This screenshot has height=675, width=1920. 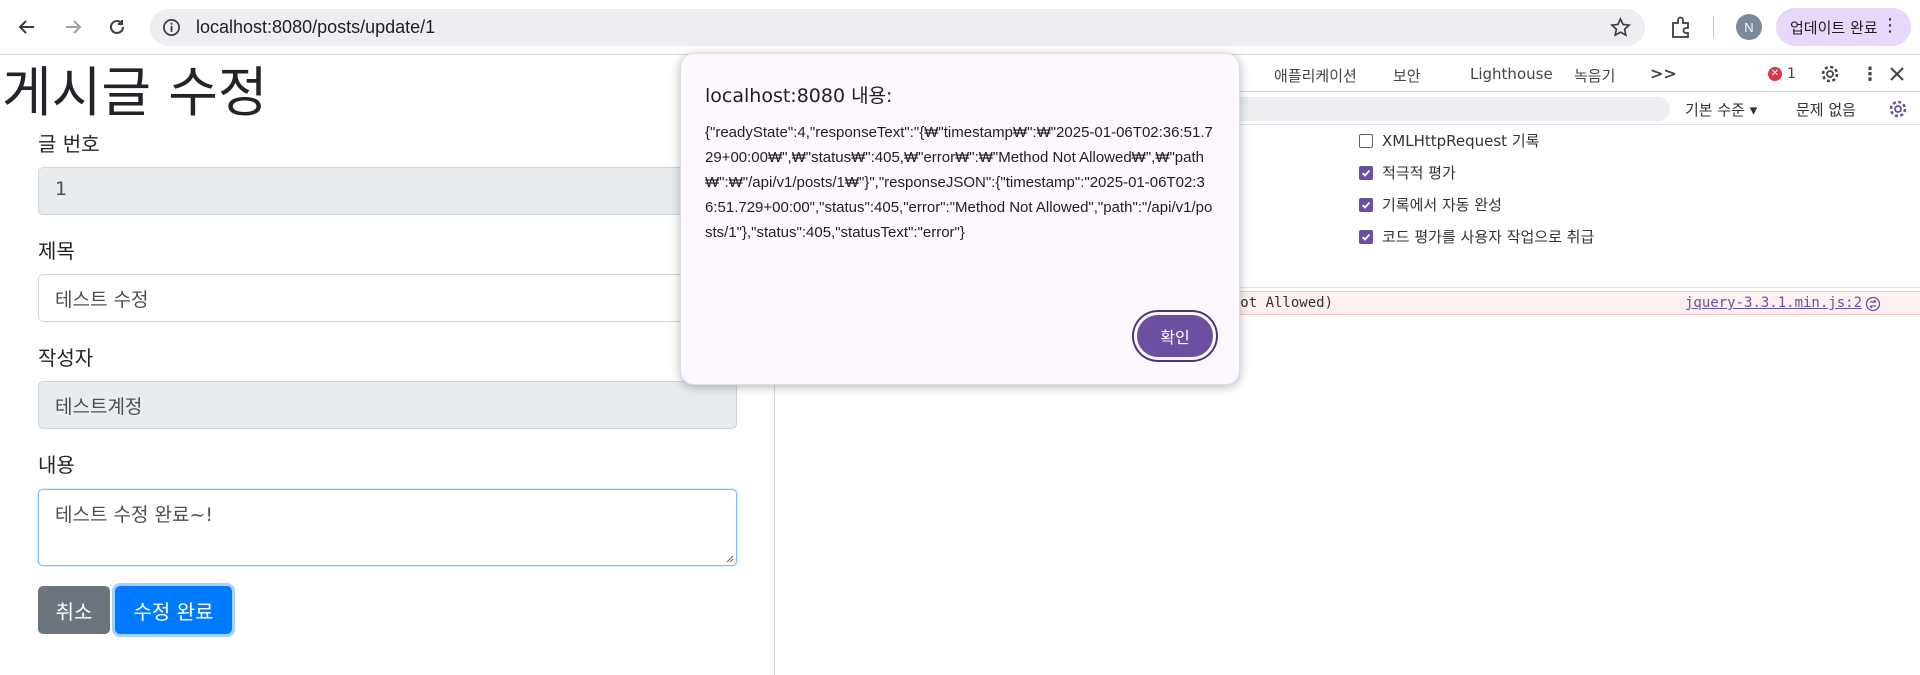 What do you see at coordinates (729, 558) in the screenshot?
I see `resize-grip-icon` at bounding box center [729, 558].